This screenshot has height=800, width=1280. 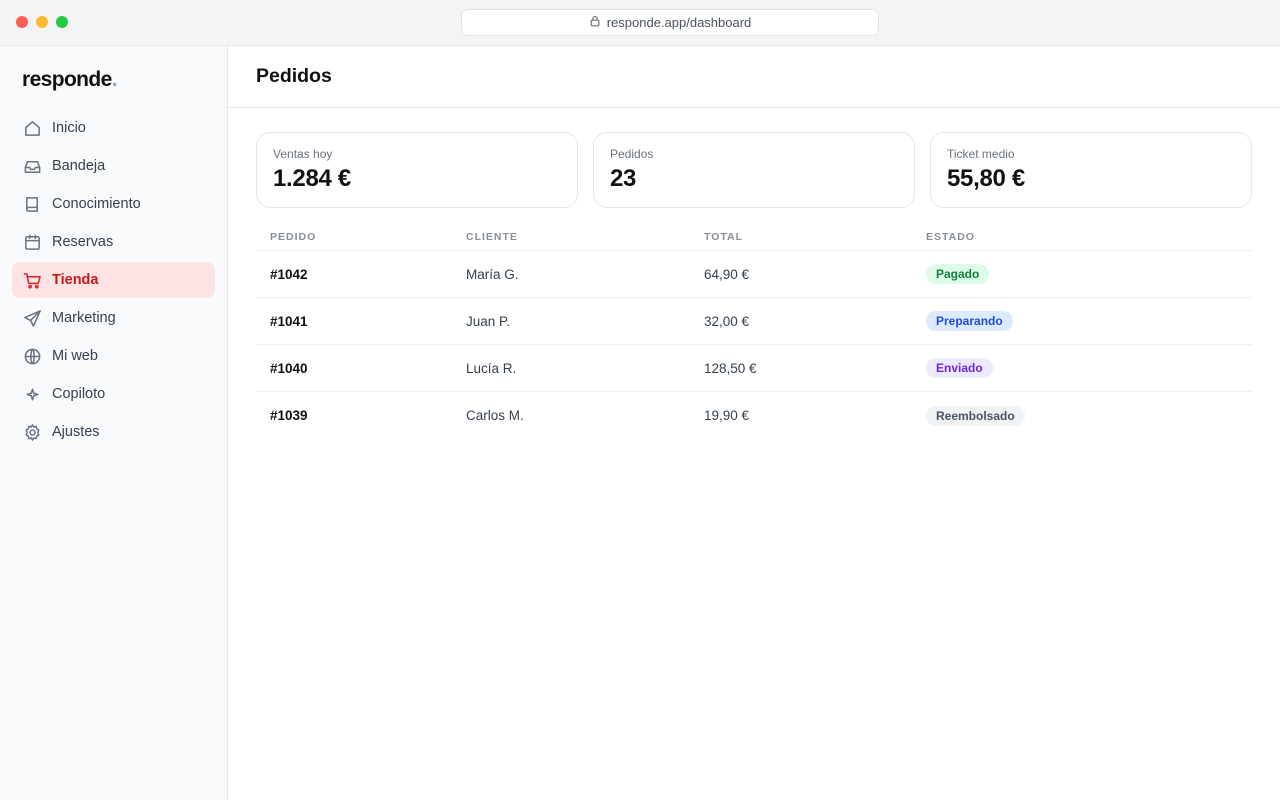 What do you see at coordinates (32, 128) in the screenshot?
I see `home-icon` at bounding box center [32, 128].